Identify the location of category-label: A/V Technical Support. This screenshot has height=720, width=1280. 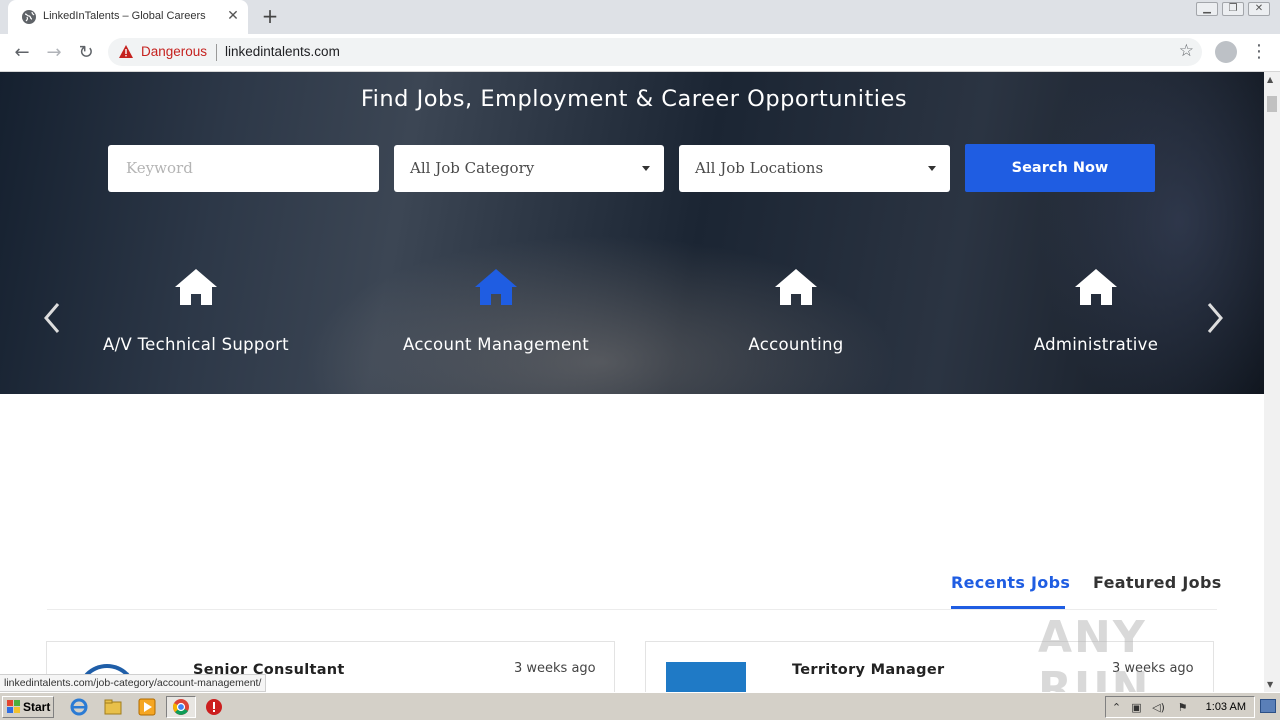
(196, 344).